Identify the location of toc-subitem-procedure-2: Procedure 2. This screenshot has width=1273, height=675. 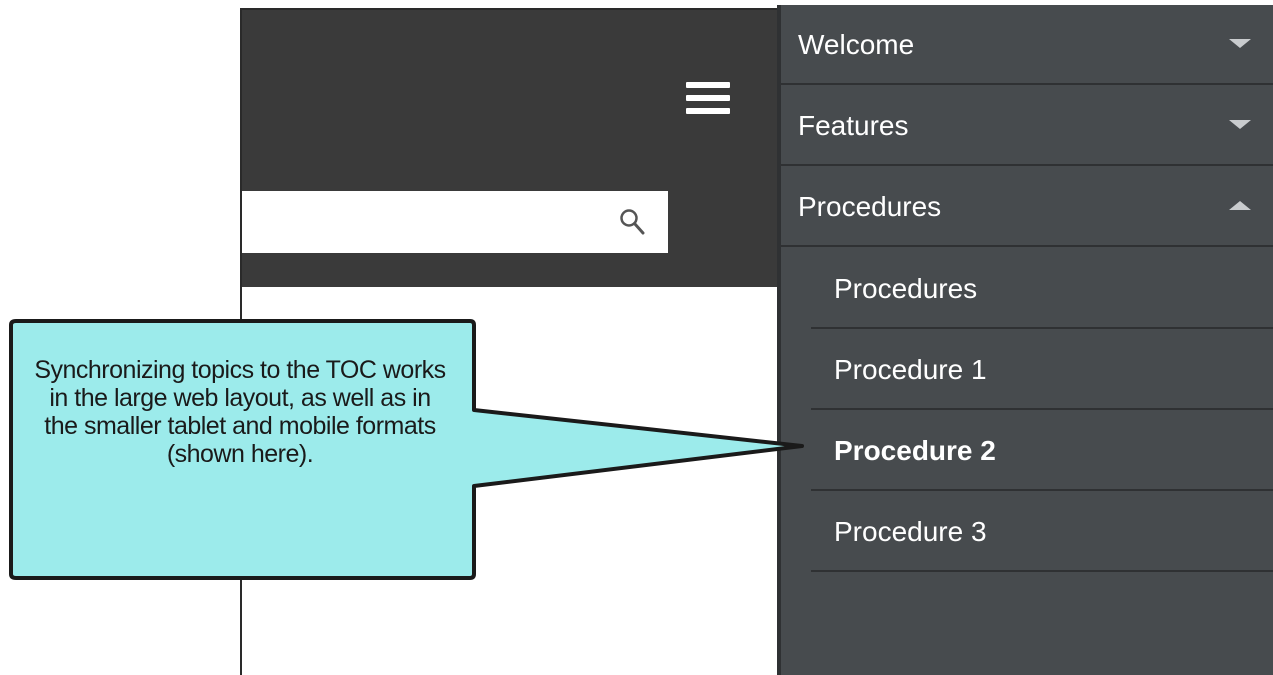
(1042, 450).